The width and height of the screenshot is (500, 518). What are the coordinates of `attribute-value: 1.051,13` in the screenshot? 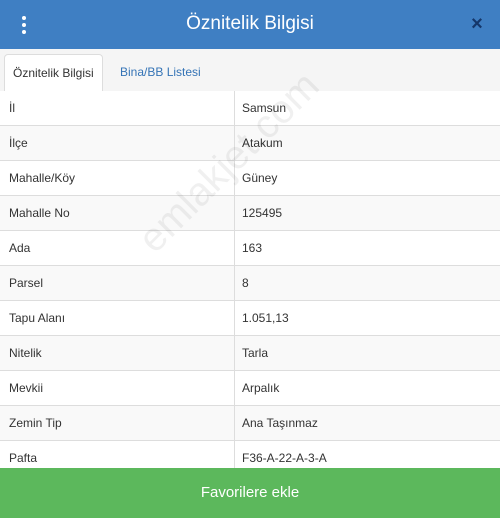 It's located at (265, 318).